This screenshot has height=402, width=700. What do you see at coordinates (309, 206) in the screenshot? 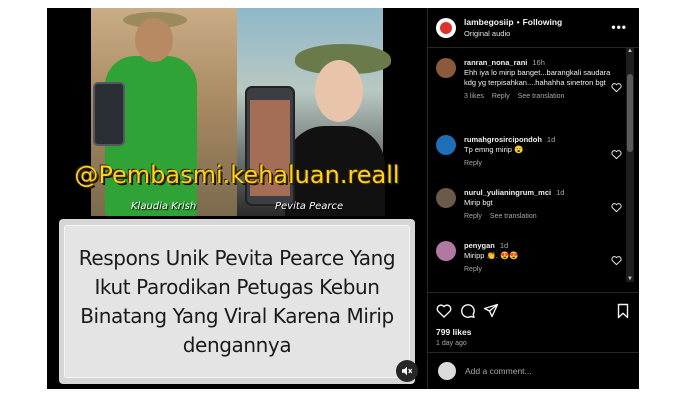
I see `name-tag-right: Pevita Pearce` at bounding box center [309, 206].